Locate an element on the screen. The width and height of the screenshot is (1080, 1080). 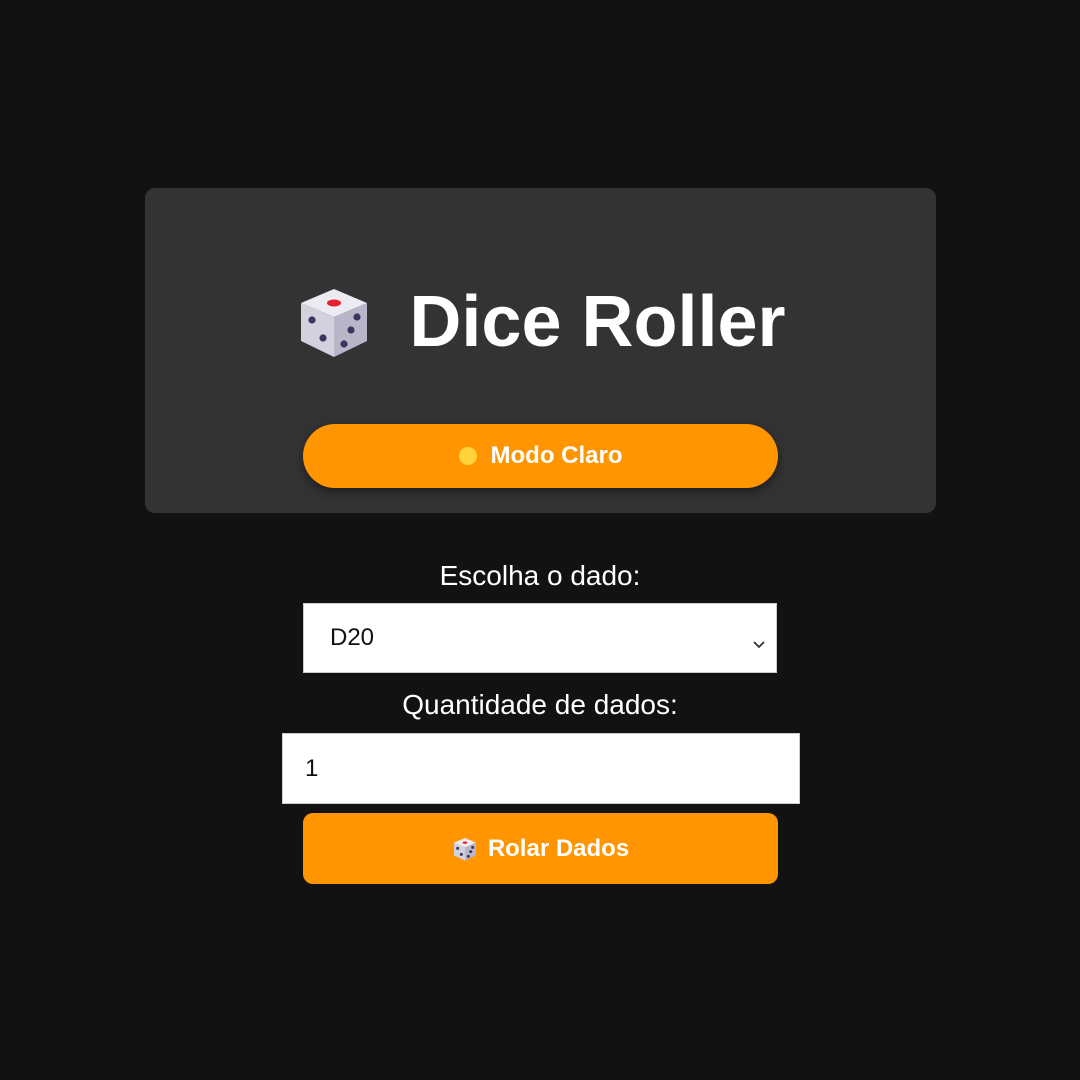
dice-type-selected-value: D20 is located at coordinates (352, 637).